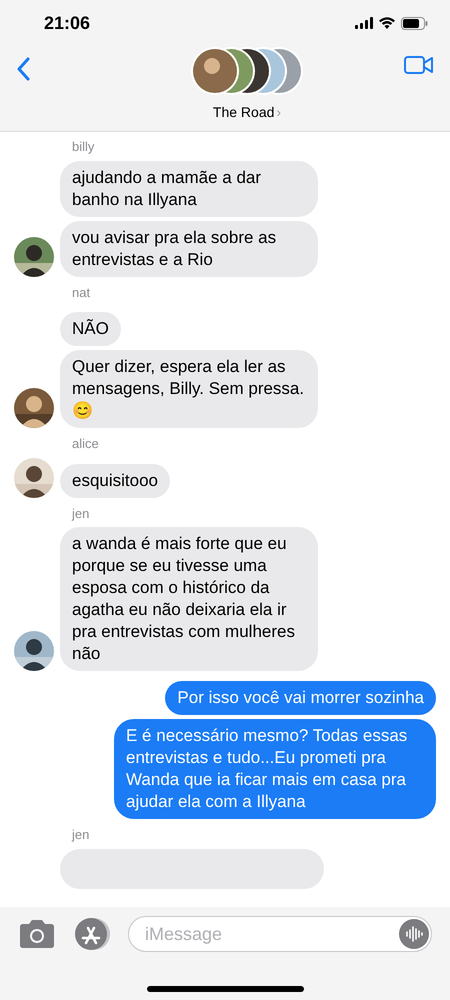  Describe the element at coordinates (90, 329) in the screenshot. I see `received-message: NÃO` at that location.